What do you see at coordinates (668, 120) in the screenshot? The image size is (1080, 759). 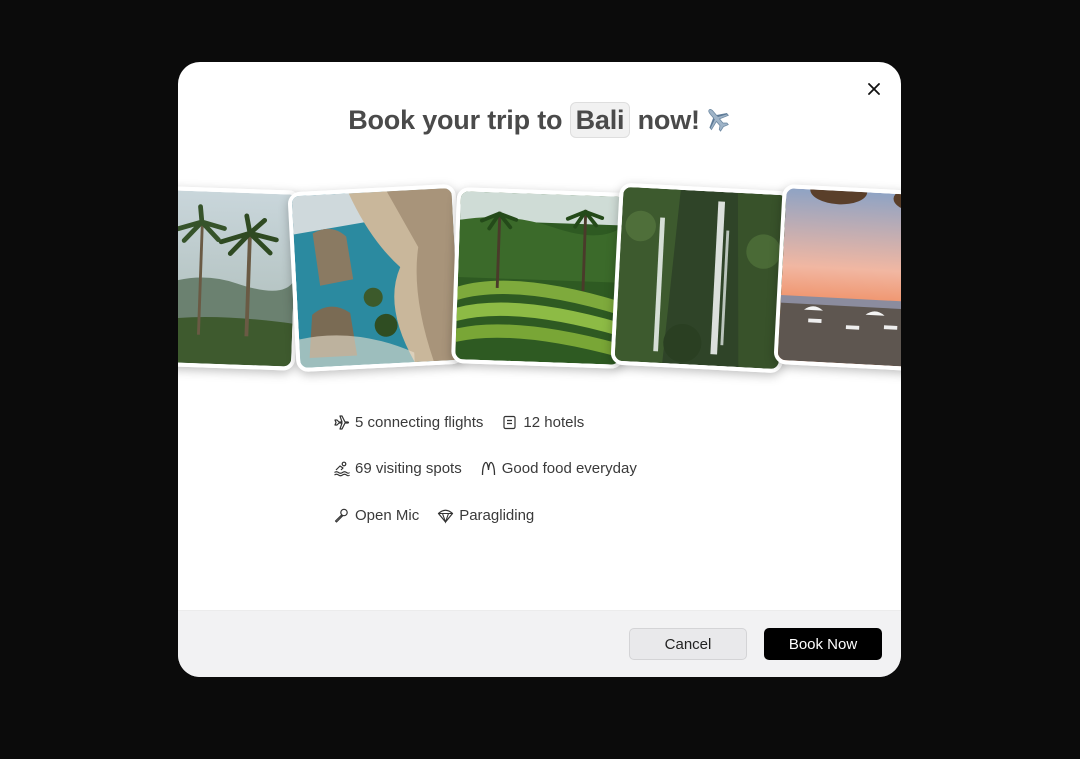 I see `title-suffix: now!` at bounding box center [668, 120].